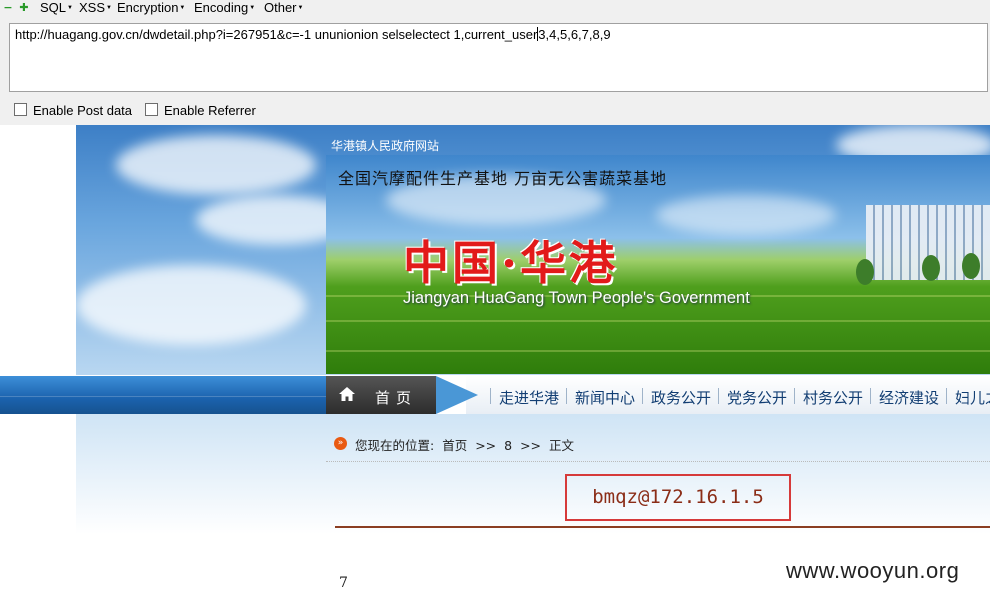  Describe the element at coordinates (151, 109) in the screenshot. I see `enable-referrer-checkbox` at that location.